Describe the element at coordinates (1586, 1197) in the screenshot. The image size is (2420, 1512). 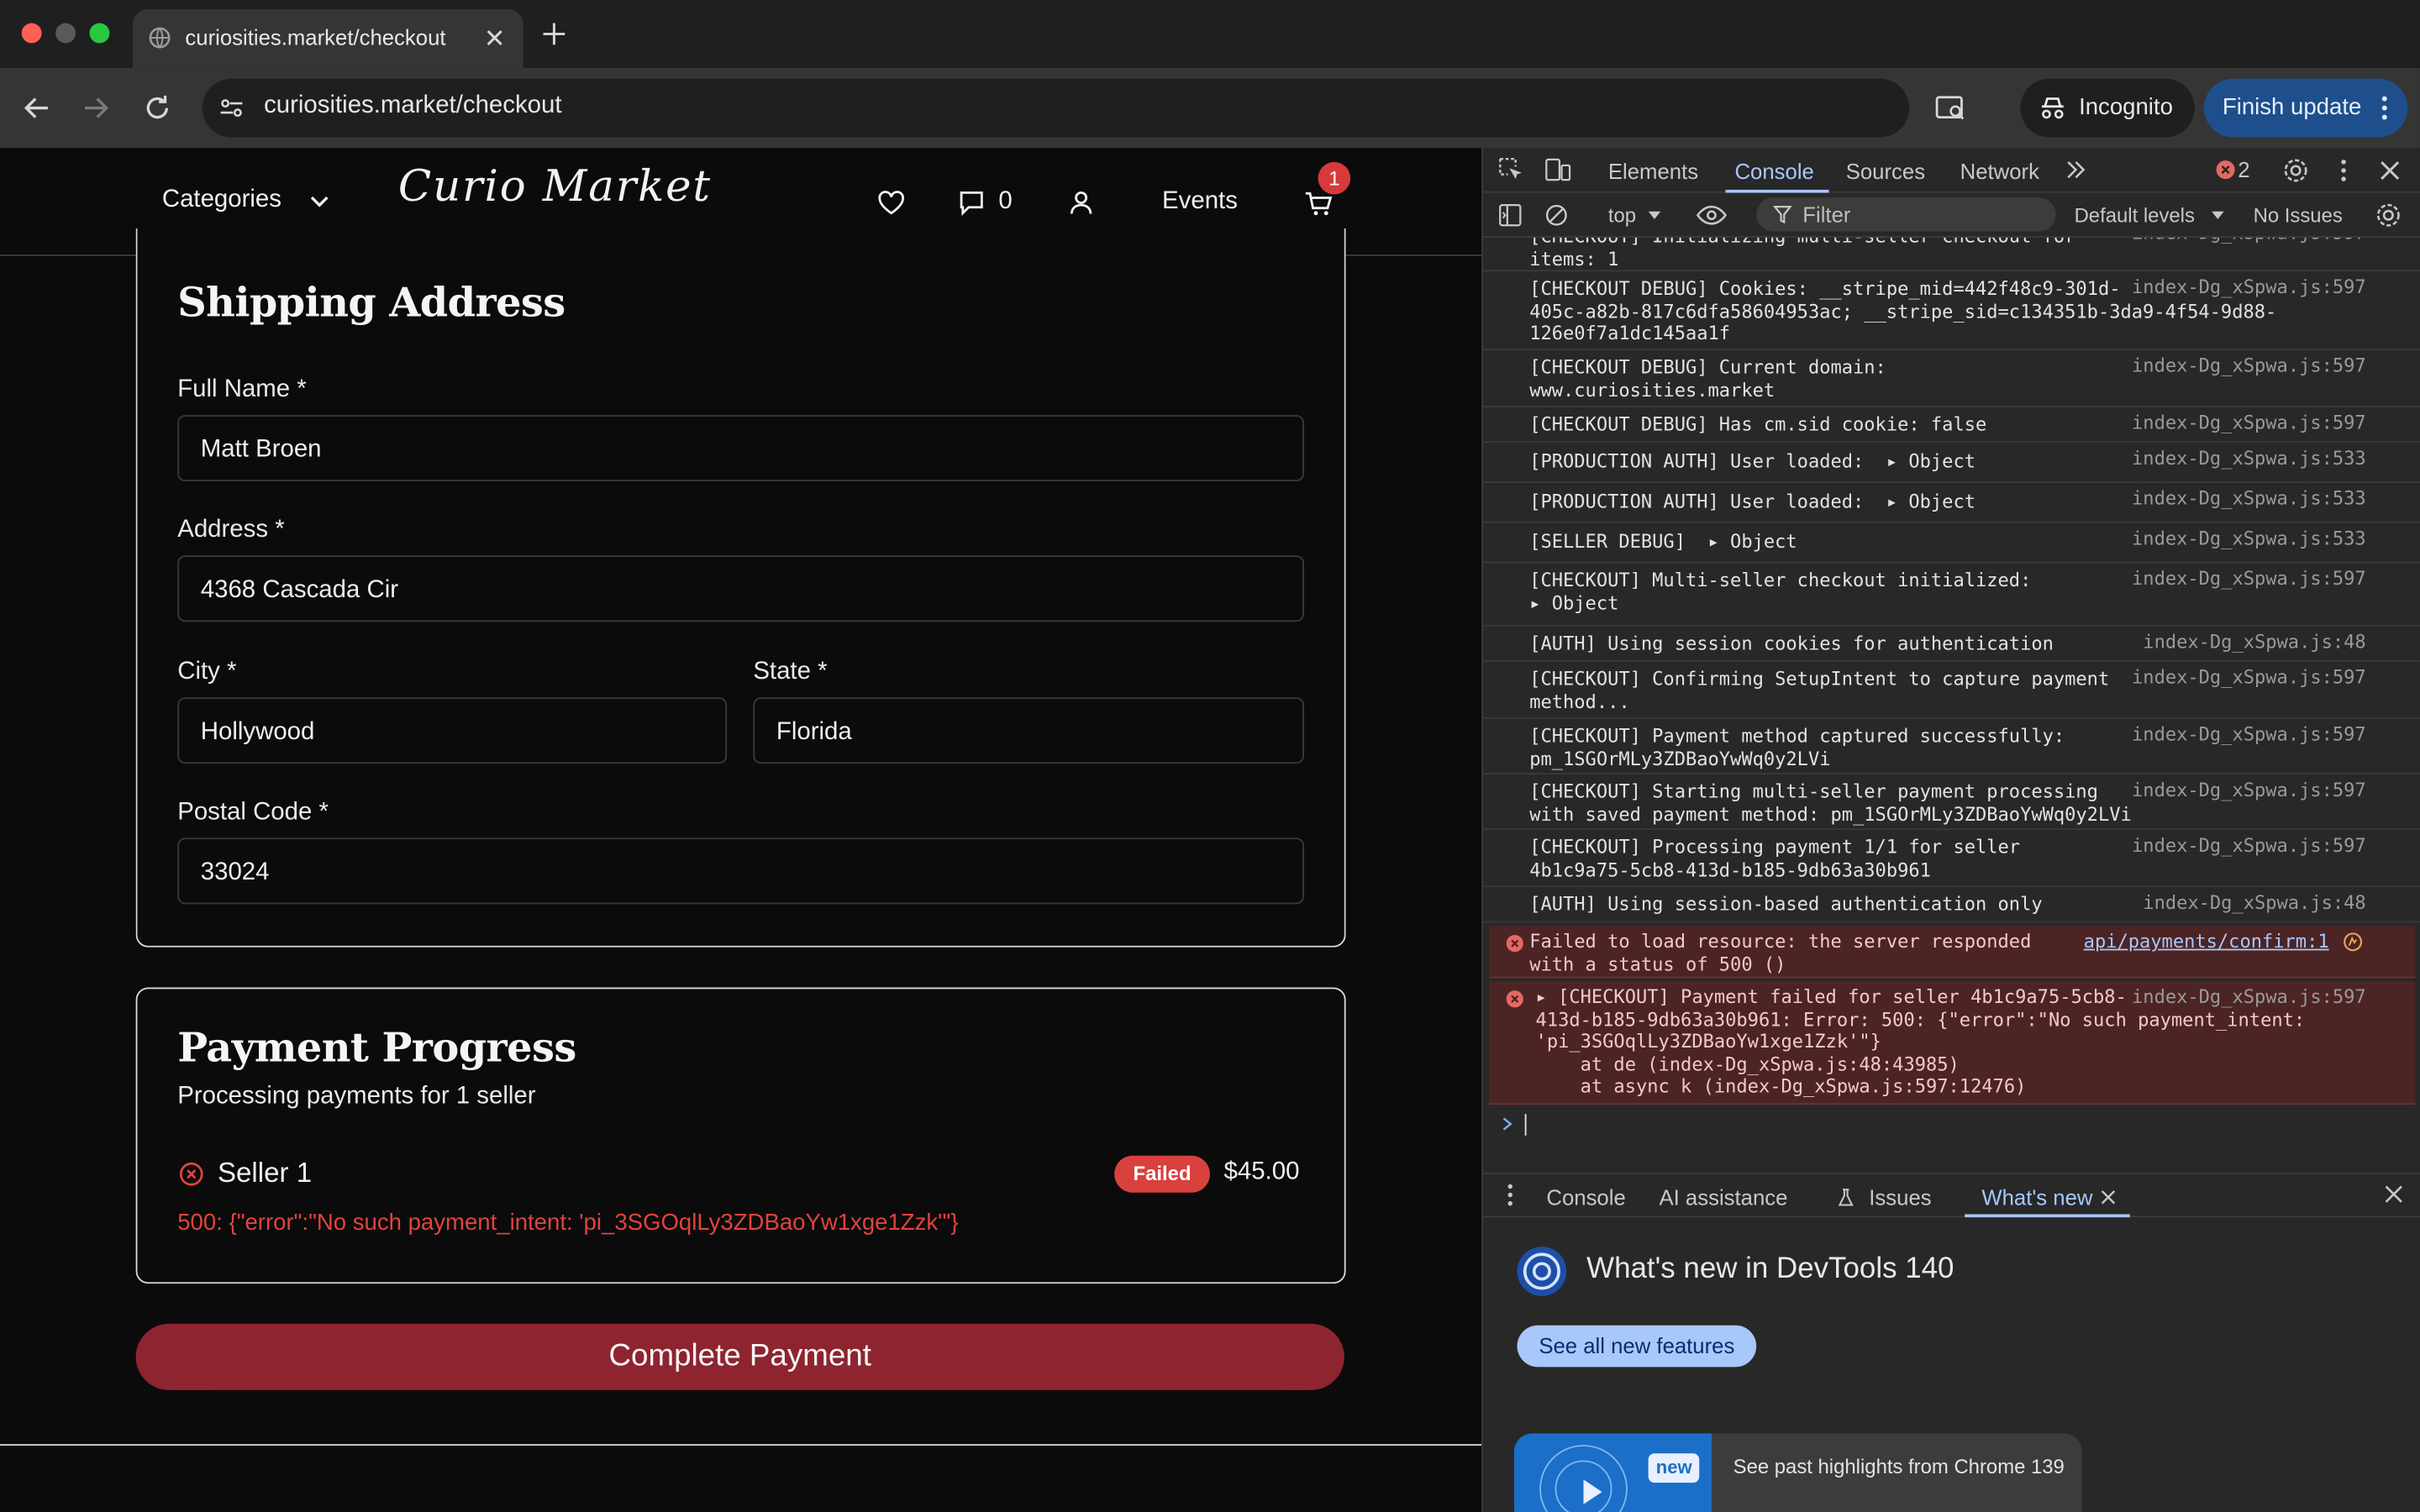
I see `drawer-tab-console: Console` at that location.